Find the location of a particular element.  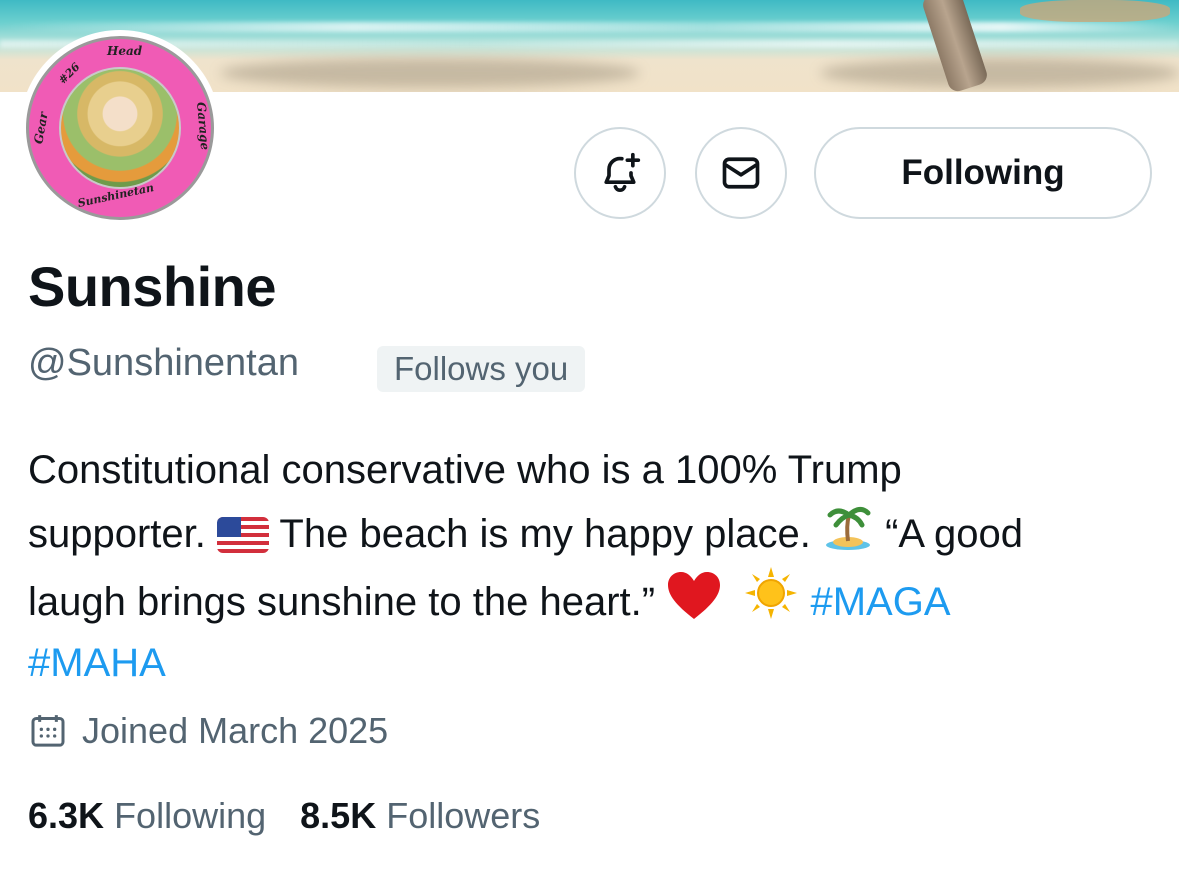

bell-plus-icon is located at coordinates (622, 172).